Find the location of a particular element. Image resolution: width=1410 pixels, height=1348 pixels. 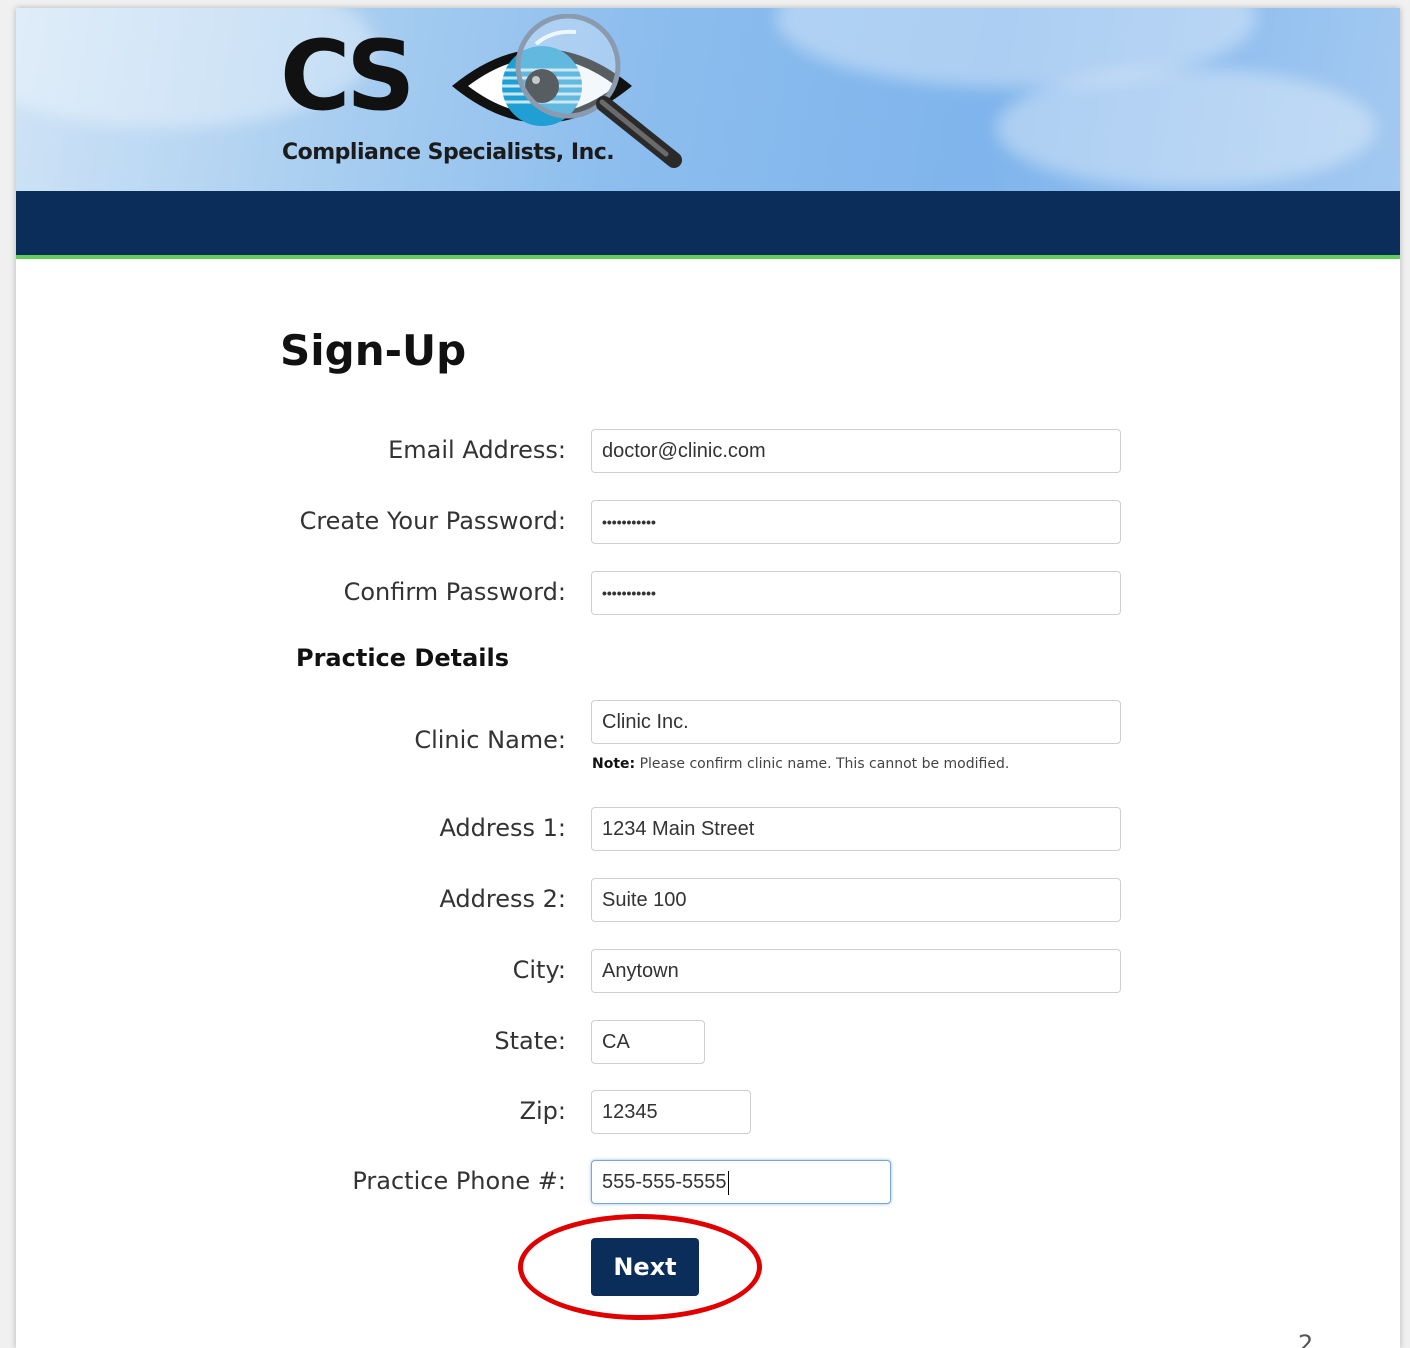

navigation-bar is located at coordinates (708, 225).